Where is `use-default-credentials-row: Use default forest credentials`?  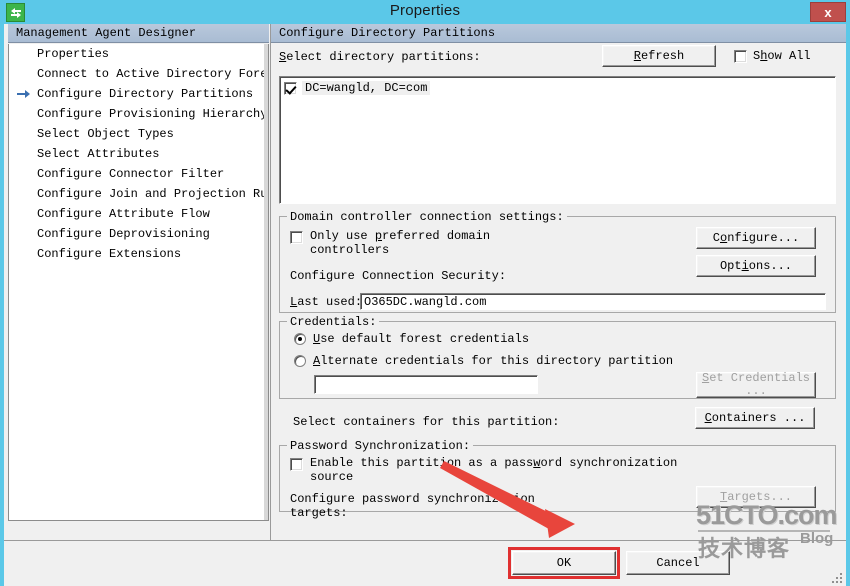 use-default-credentials-row: Use default forest credentials is located at coordinates (411, 339).